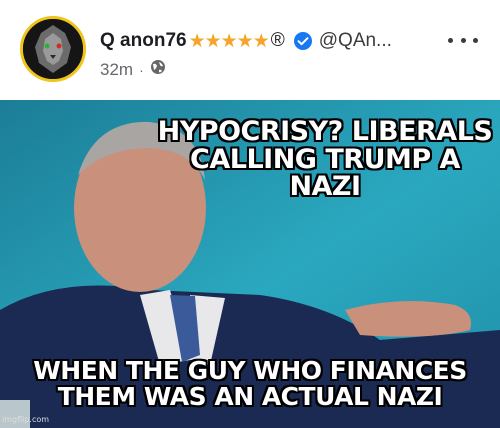  I want to click on verified-badge-icon, so click(303, 41).